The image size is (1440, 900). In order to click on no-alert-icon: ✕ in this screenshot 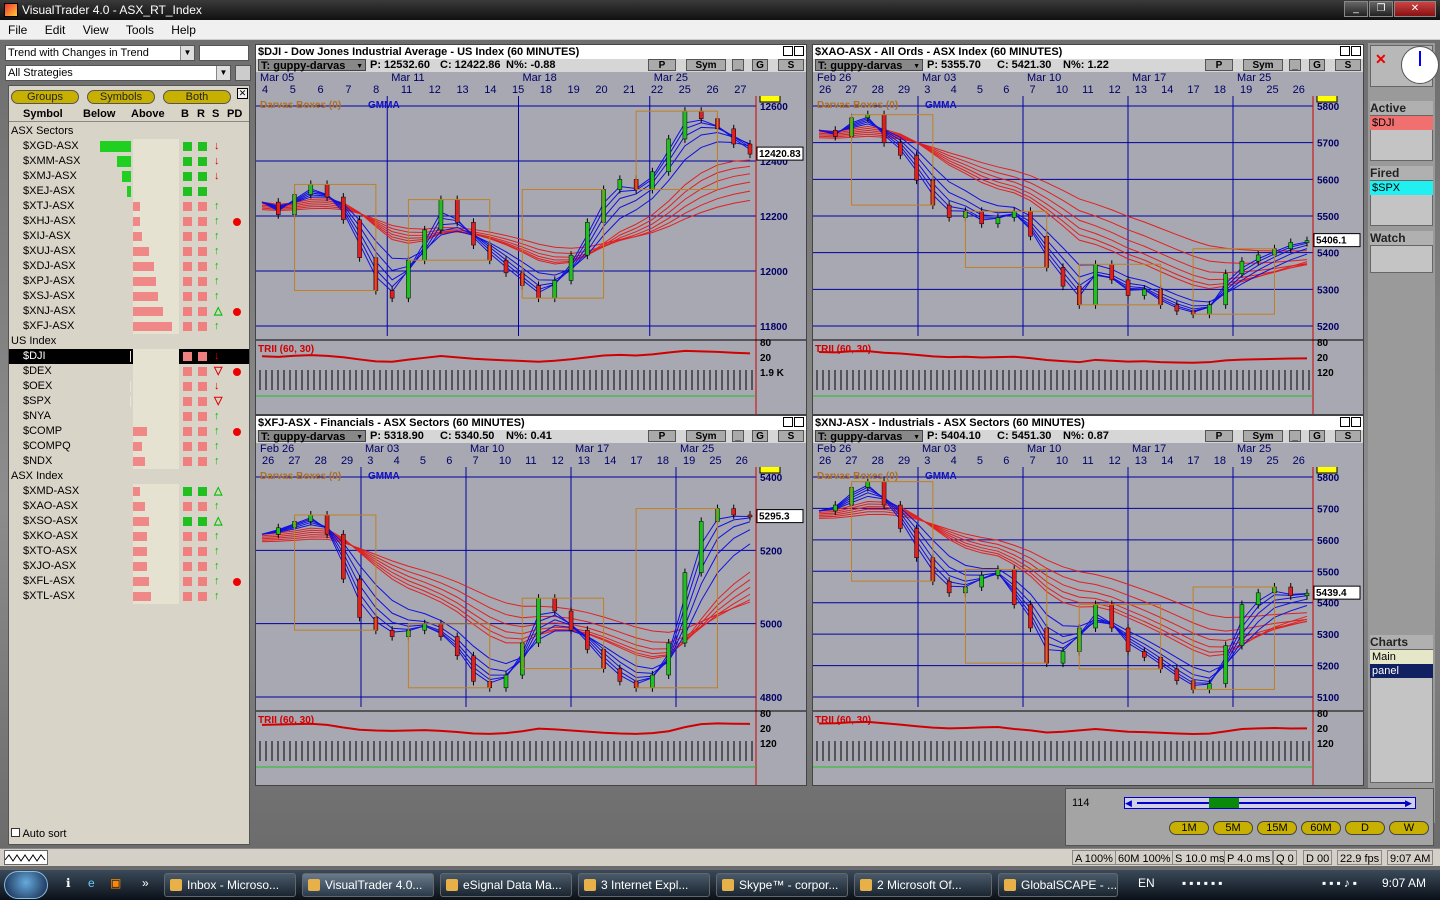, I will do `click(1382, 59)`.